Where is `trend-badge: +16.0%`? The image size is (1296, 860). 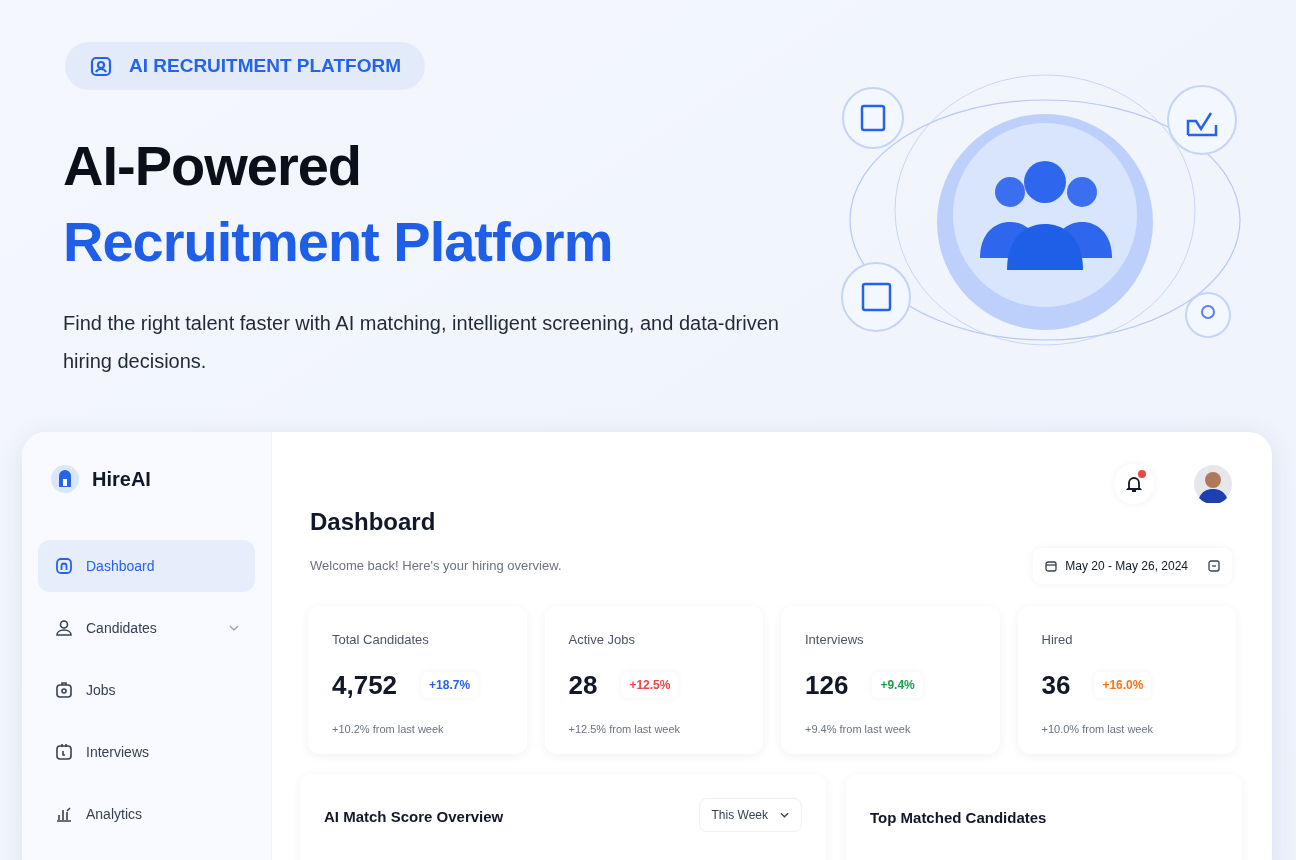 trend-badge: +16.0% is located at coordinates (1123, 685).